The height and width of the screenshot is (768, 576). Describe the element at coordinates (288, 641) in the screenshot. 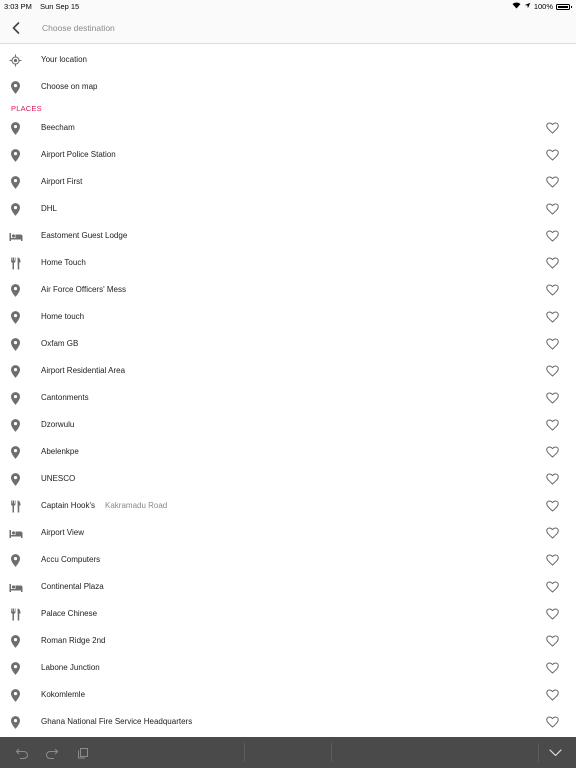

I see `place-row: Roman Ridge 2nd` at that location.